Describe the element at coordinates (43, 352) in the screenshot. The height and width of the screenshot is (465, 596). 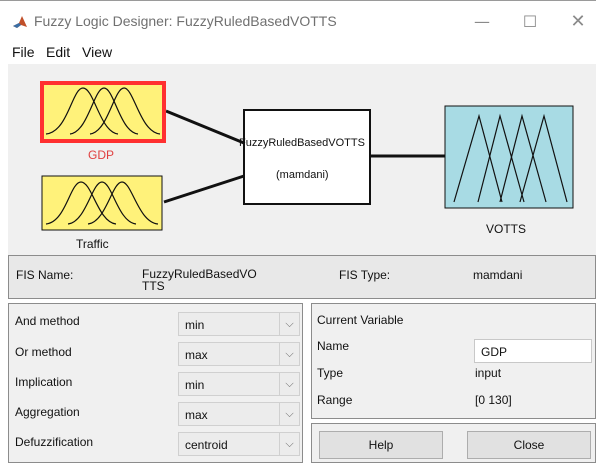
I see `or-method-label: Or method` at that location.